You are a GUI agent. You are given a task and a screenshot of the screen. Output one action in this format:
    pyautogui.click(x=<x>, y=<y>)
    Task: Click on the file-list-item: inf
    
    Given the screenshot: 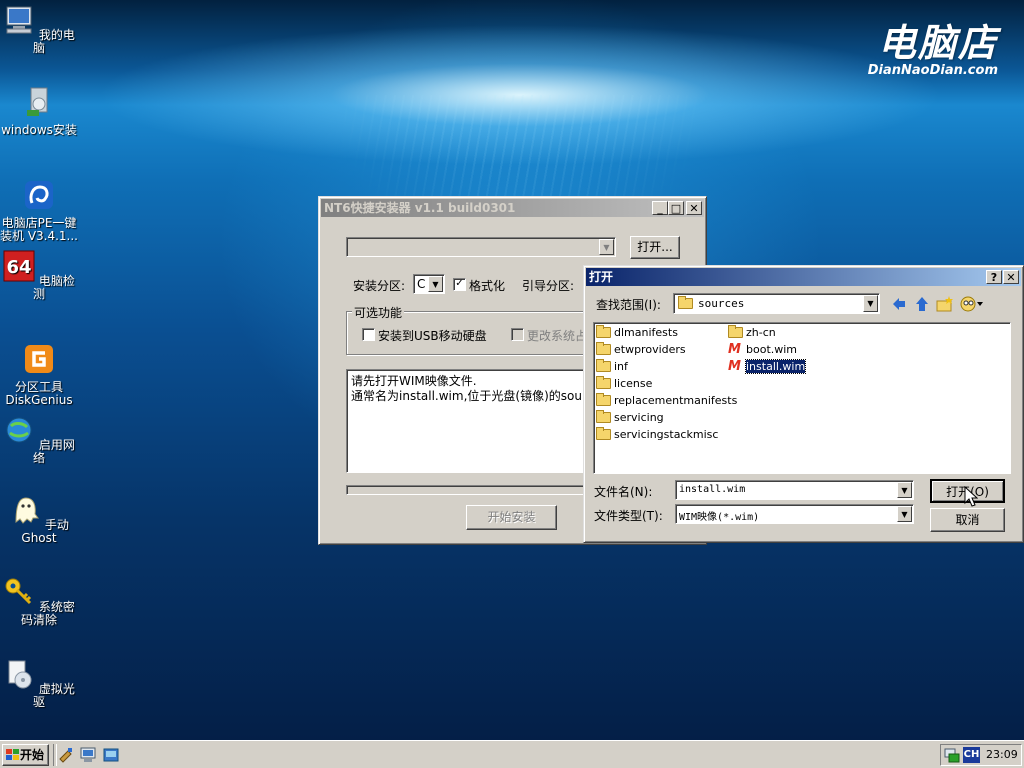 What is the action you would take?
    pyautogui.click(x=612, y=367)
    